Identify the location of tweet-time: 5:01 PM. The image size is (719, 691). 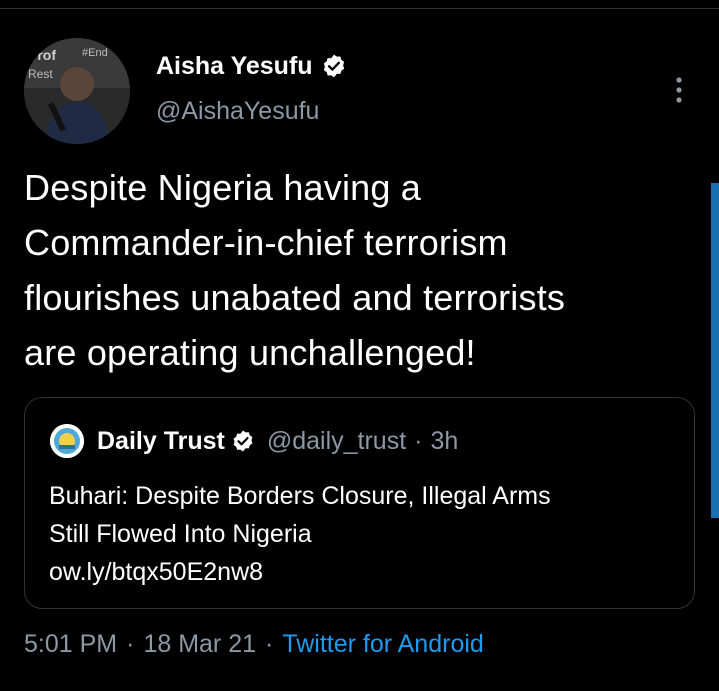
(70, 644).